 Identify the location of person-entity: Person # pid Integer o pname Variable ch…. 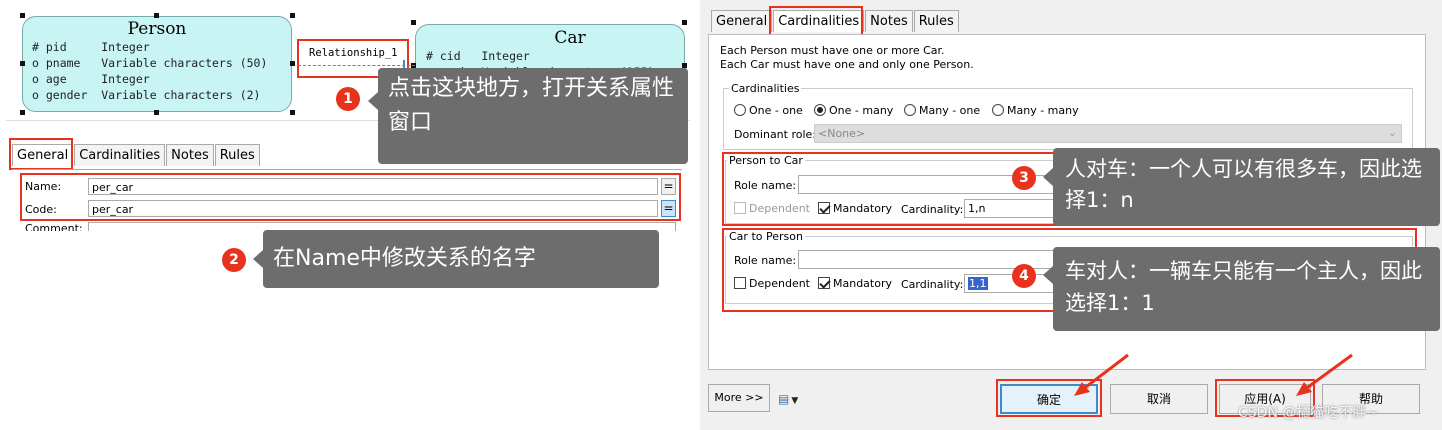
(157, 64).